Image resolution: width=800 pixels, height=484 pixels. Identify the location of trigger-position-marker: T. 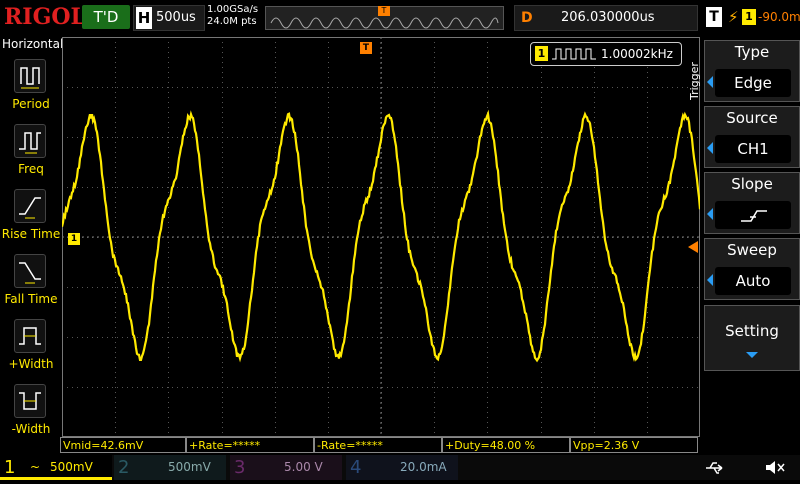
(384, 11).